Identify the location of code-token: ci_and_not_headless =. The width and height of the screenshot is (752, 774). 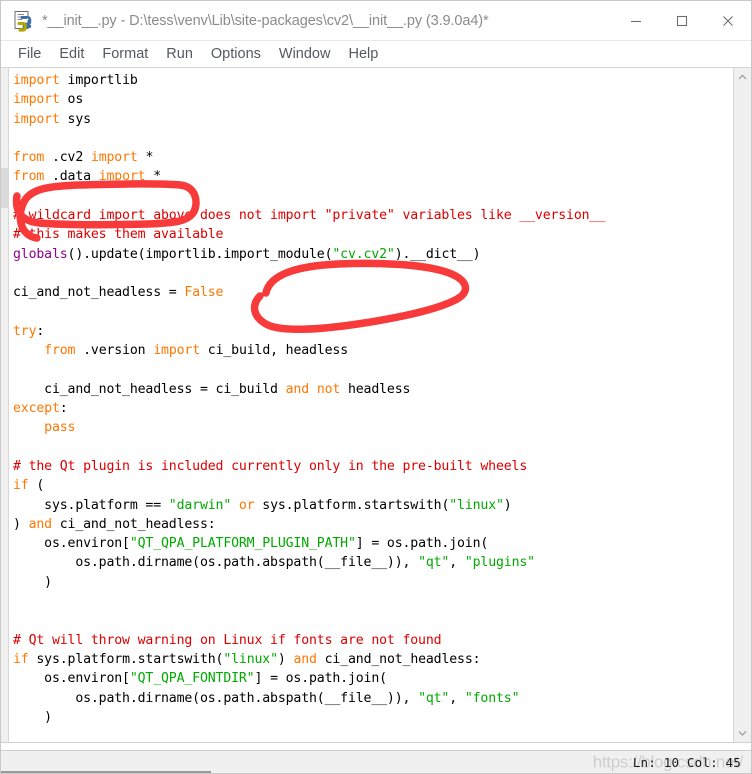
(99, 293).